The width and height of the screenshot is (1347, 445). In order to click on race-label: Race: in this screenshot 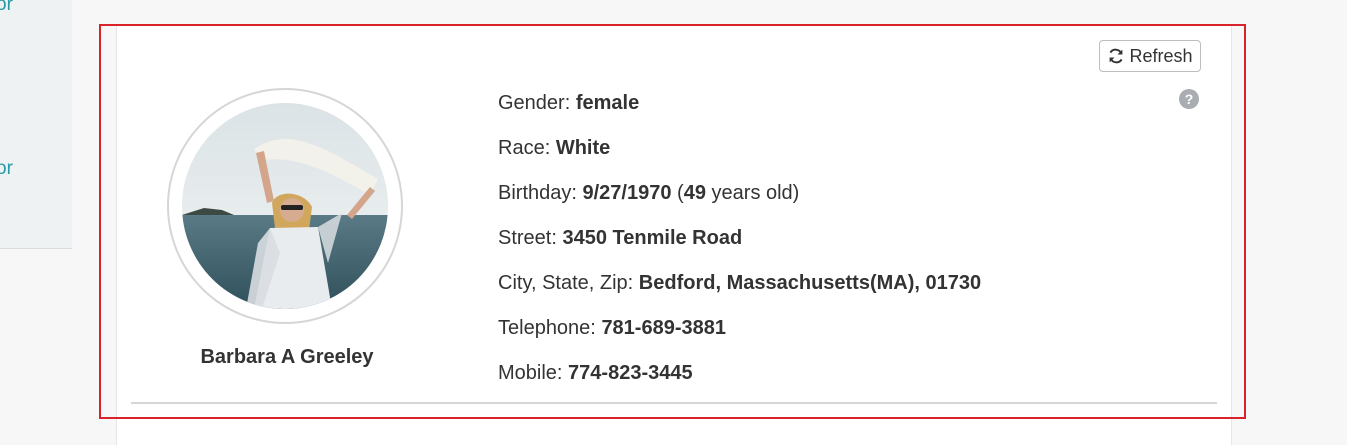, I will do `click(524, 148)`.